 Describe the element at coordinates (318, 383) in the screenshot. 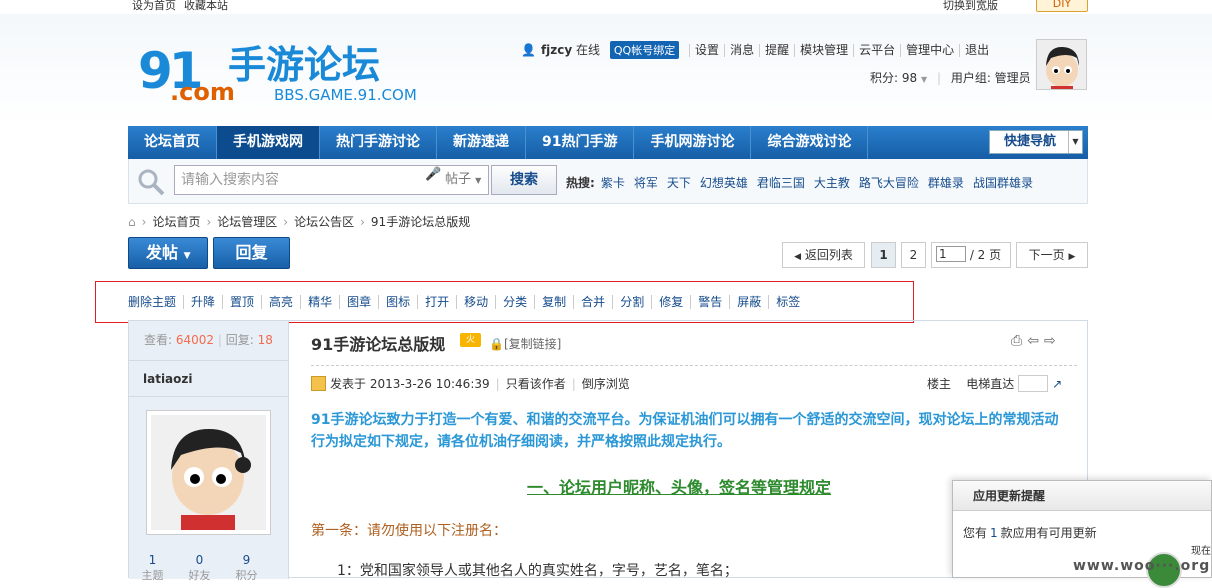

I see `online-icon` at that location.